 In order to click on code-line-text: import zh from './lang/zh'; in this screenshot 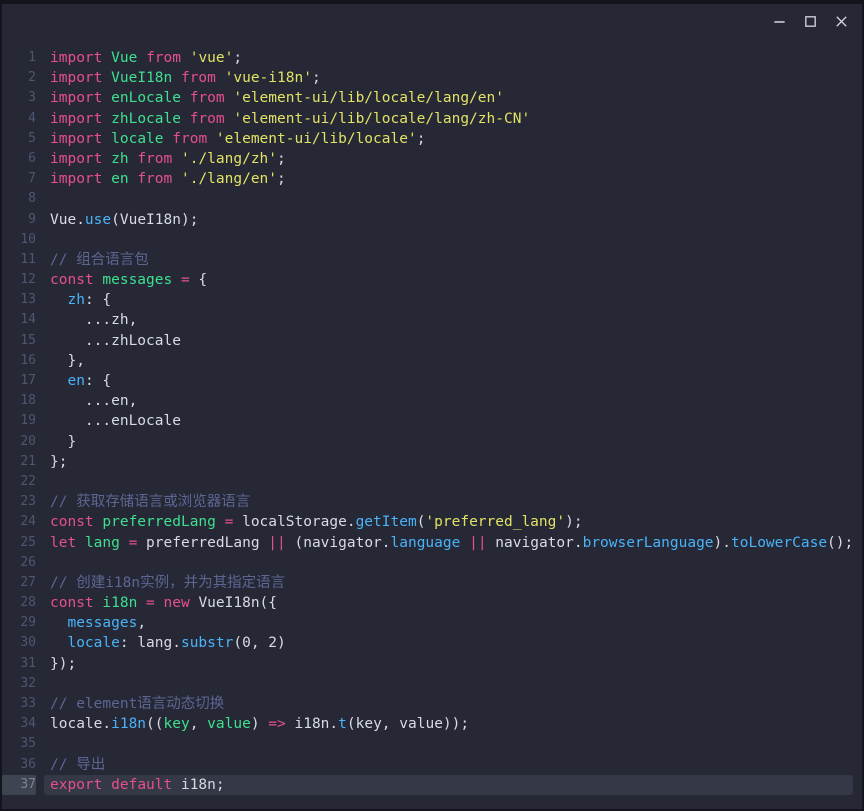, I will do `click(448, 159)`.